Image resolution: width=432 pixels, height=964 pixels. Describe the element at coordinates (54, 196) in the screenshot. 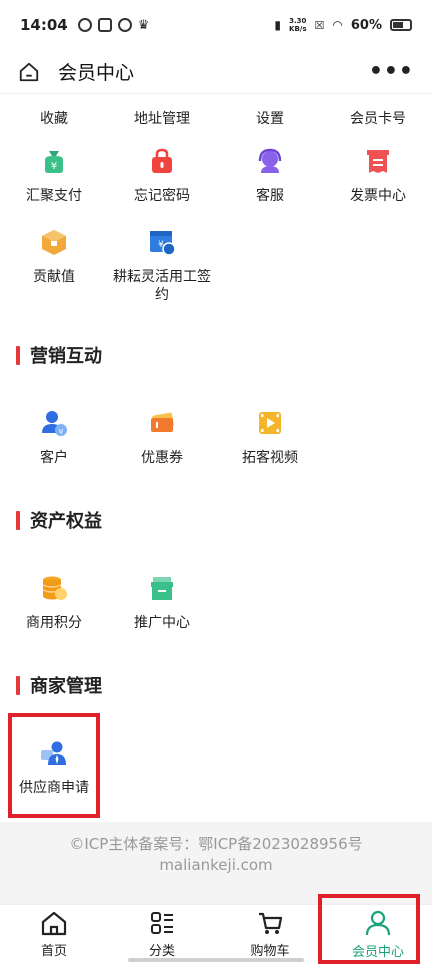

I see `grid-item-label: 汇聚支付` at that location.